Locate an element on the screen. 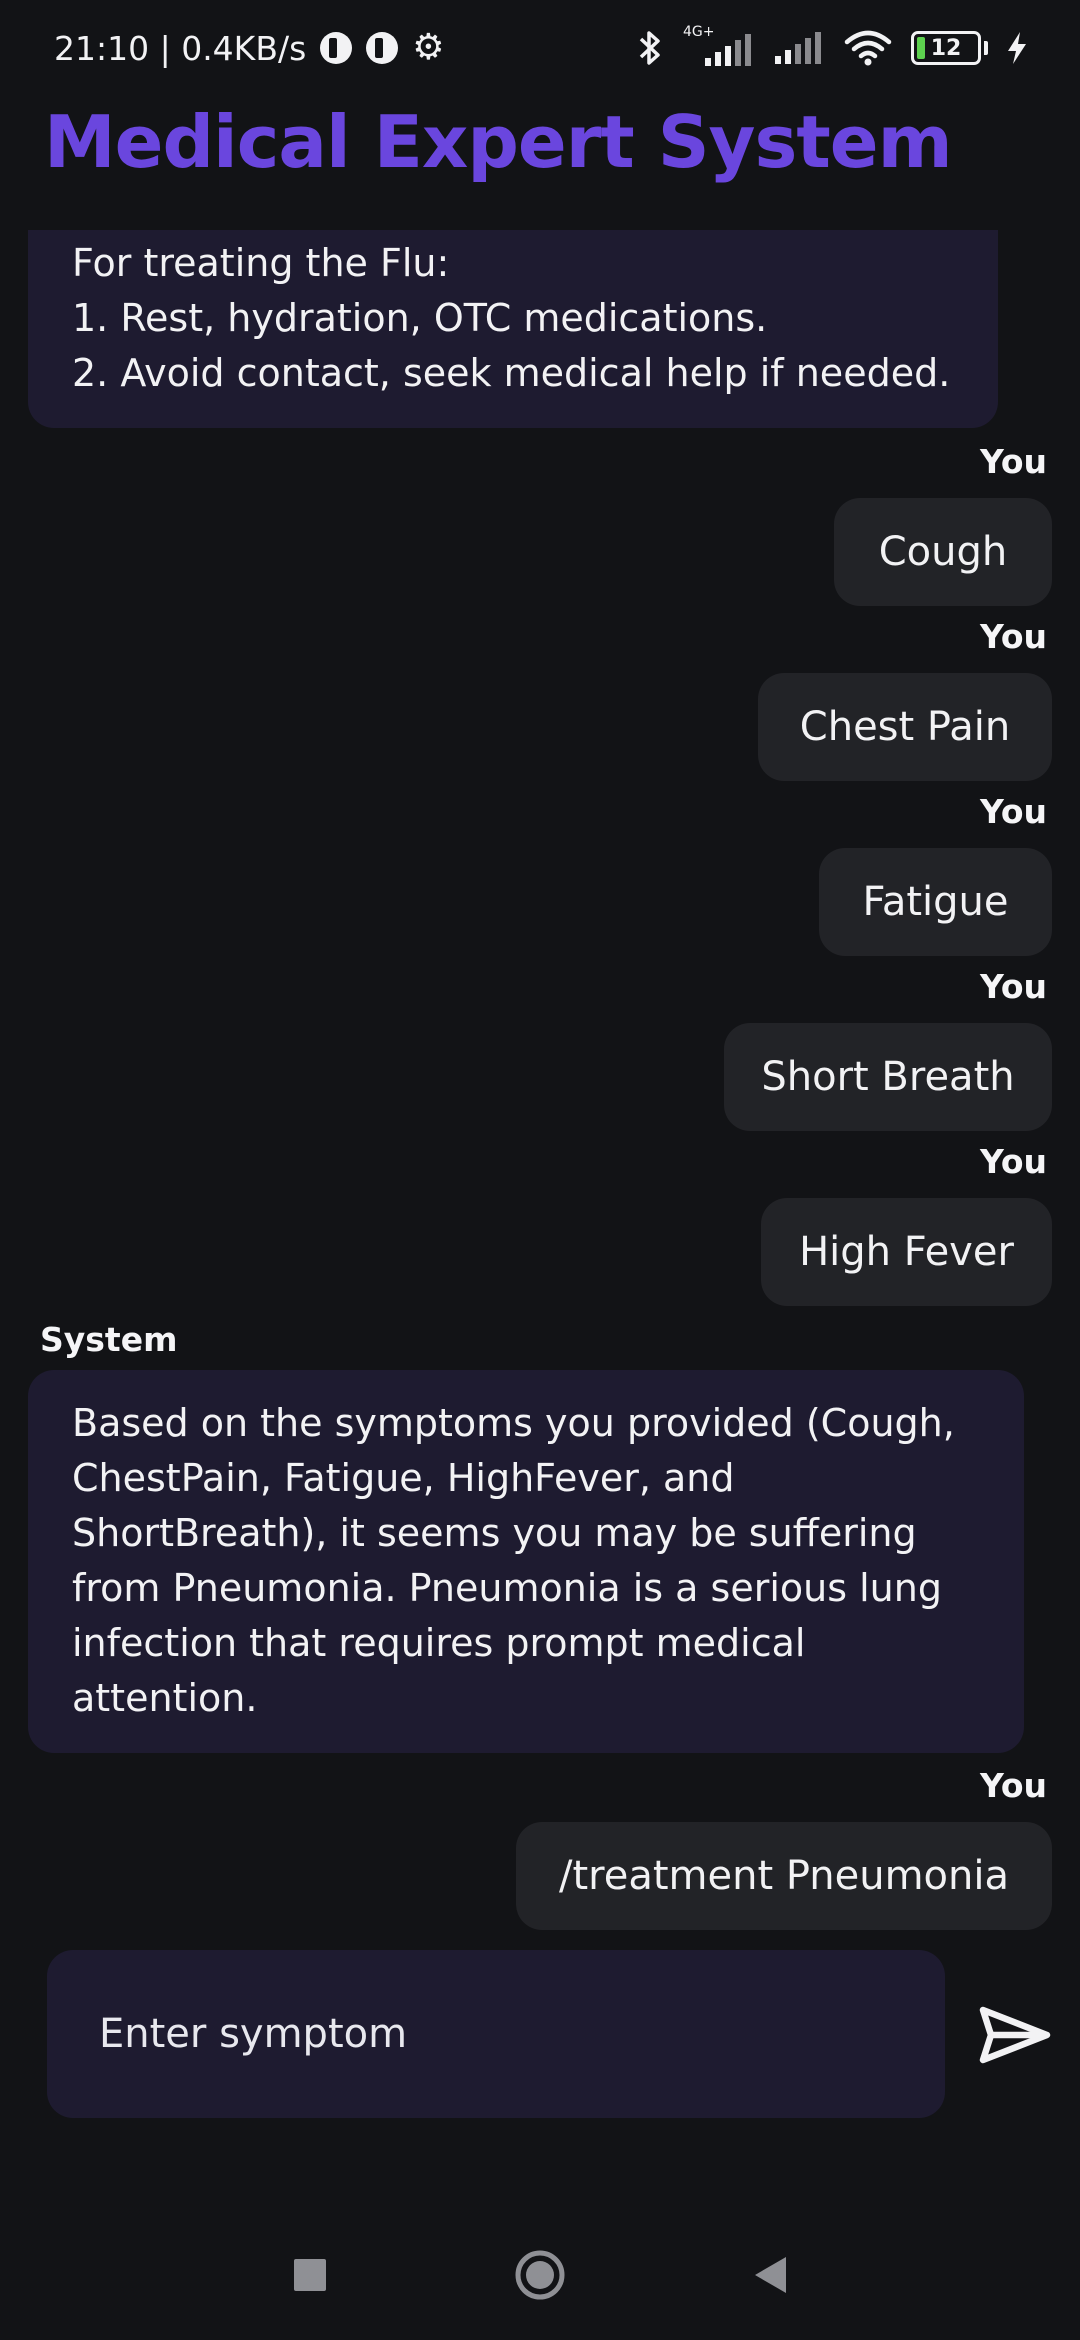  recent-apps-button is located at coordinates (310, 2275).